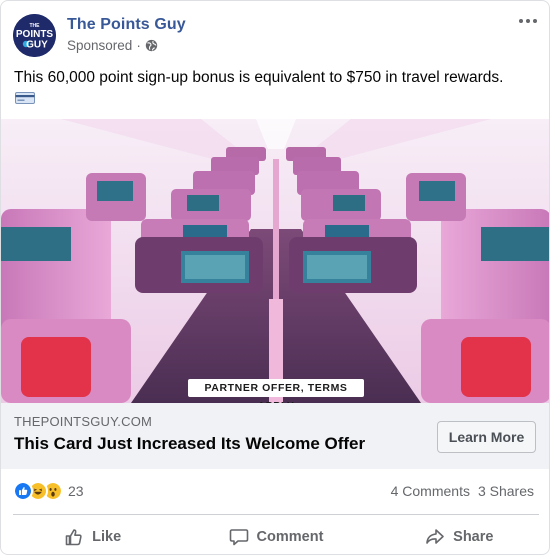 This screenshot has width=550, height=555. I want to click on like-reaction-icon, so click(23, 491).